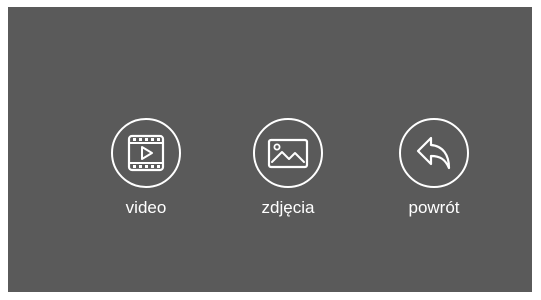 Image resolution: width=541 pixels, height=300 pixels. Describe the element at coordinates (288, 207) in the screenshot. I see `photos-label: zdjęcia` at that location.